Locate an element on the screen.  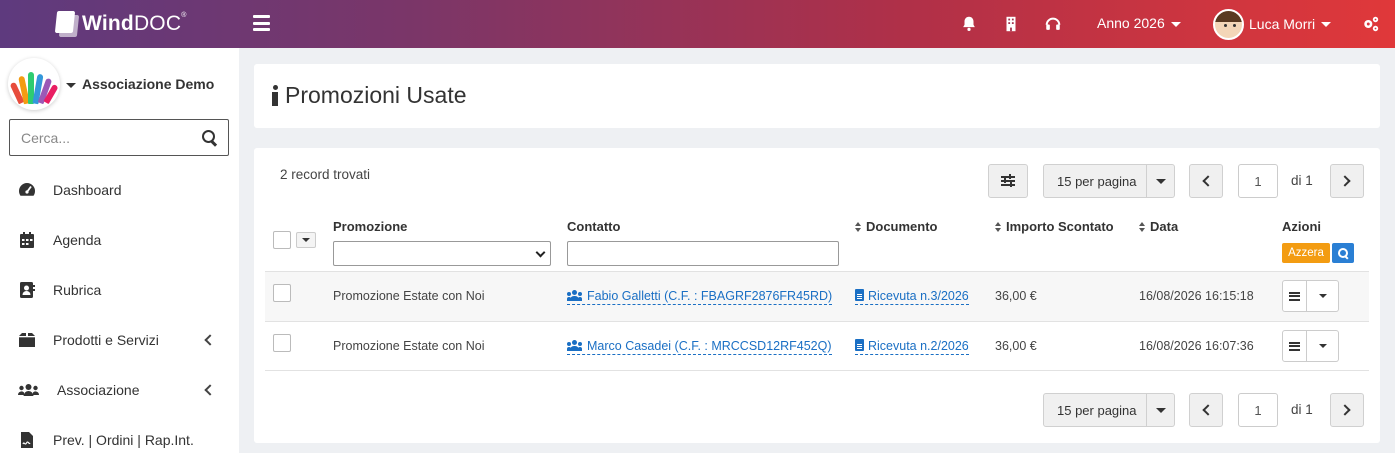
sidebar-item-prodotti-servizi: Prodotti e Servizi is located at coordinates (119, 340).